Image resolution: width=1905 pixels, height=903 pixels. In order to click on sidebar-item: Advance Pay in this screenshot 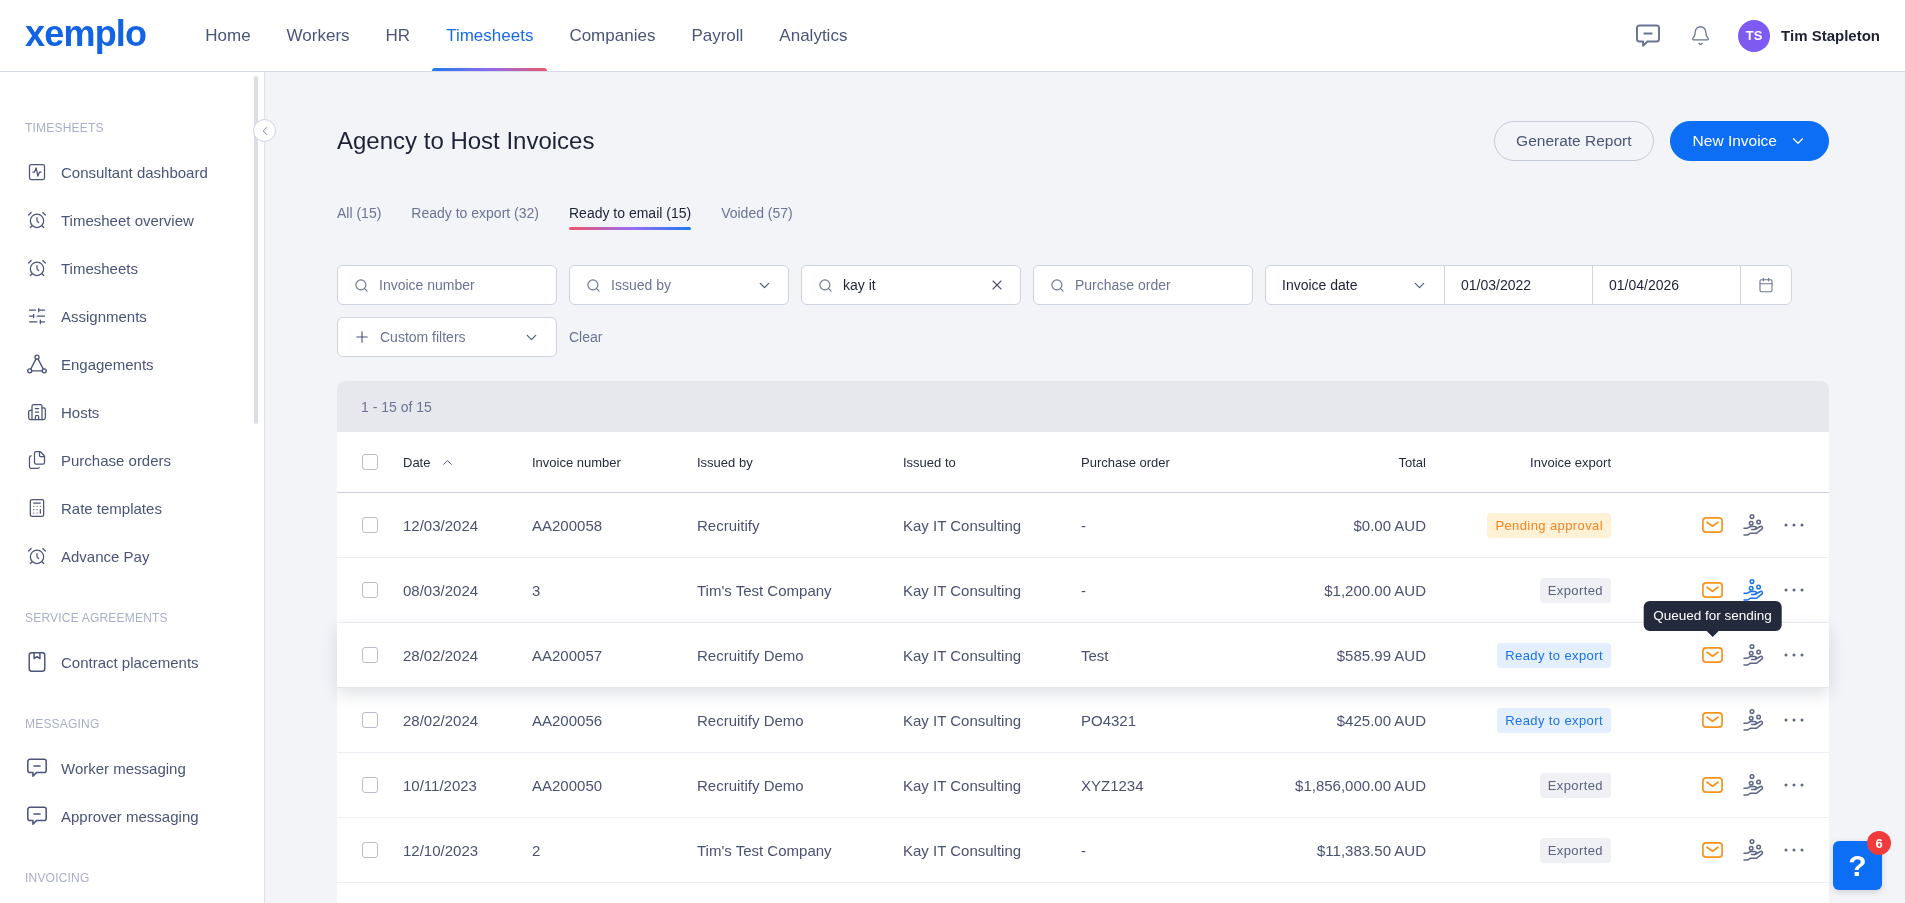, I will do `click(126, 556)`.